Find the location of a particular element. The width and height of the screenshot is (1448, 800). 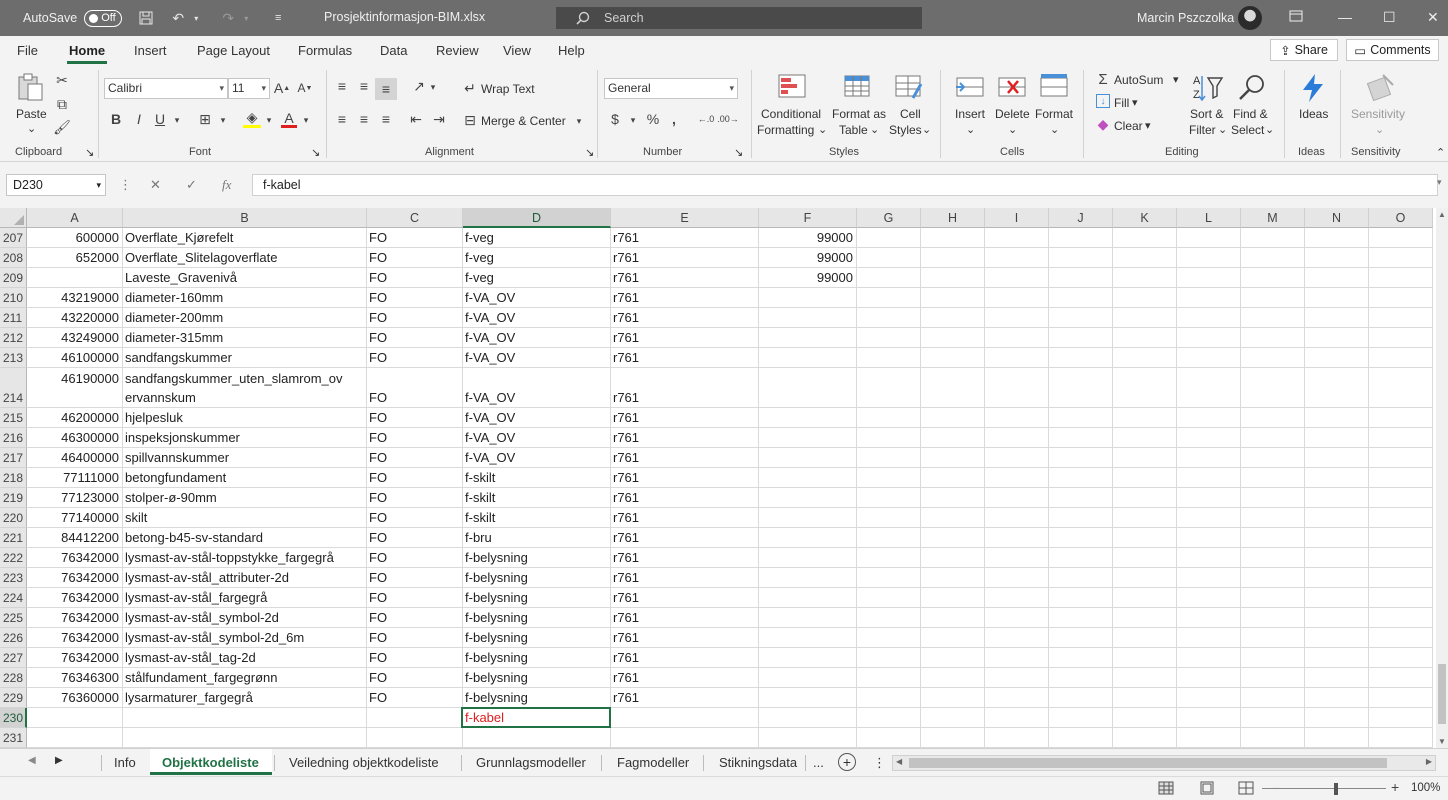

autosum-button: AutoSum is located at coordinates (1138, 80).